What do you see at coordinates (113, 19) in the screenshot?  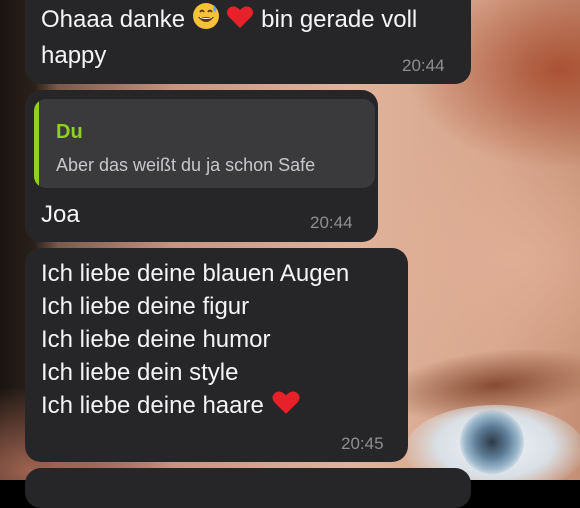 I see `message-line-1-part-1: Ohaaa danke` at bounding box center [113, 19].